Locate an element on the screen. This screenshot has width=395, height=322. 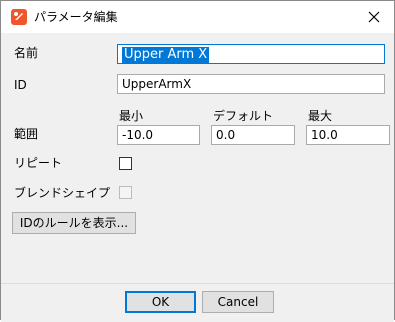
name-label: 名前 is located at coordinates (26, 53).